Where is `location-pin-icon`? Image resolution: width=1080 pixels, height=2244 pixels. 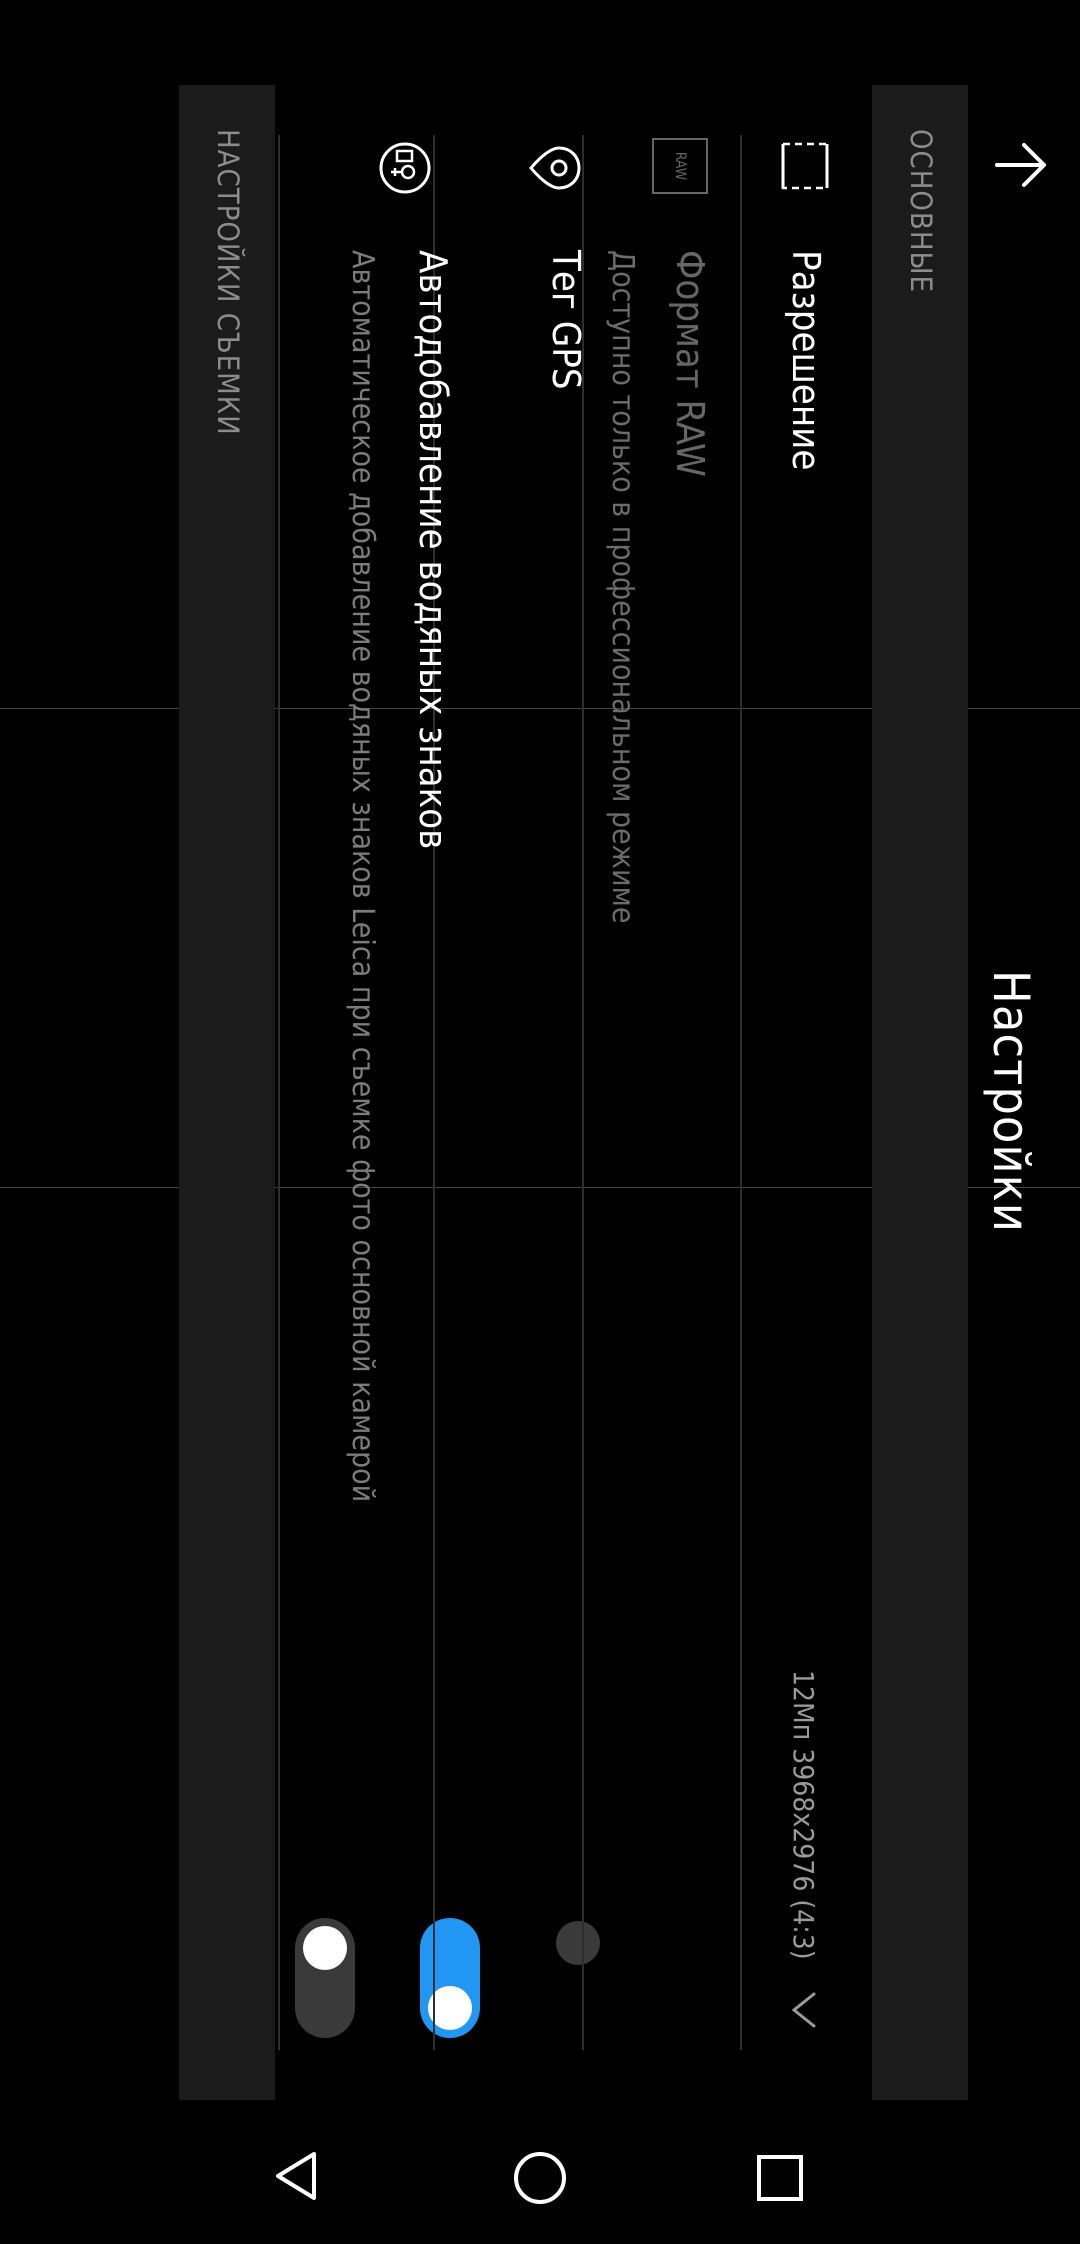
location-pin-icon is located at coordinates (555, 168).